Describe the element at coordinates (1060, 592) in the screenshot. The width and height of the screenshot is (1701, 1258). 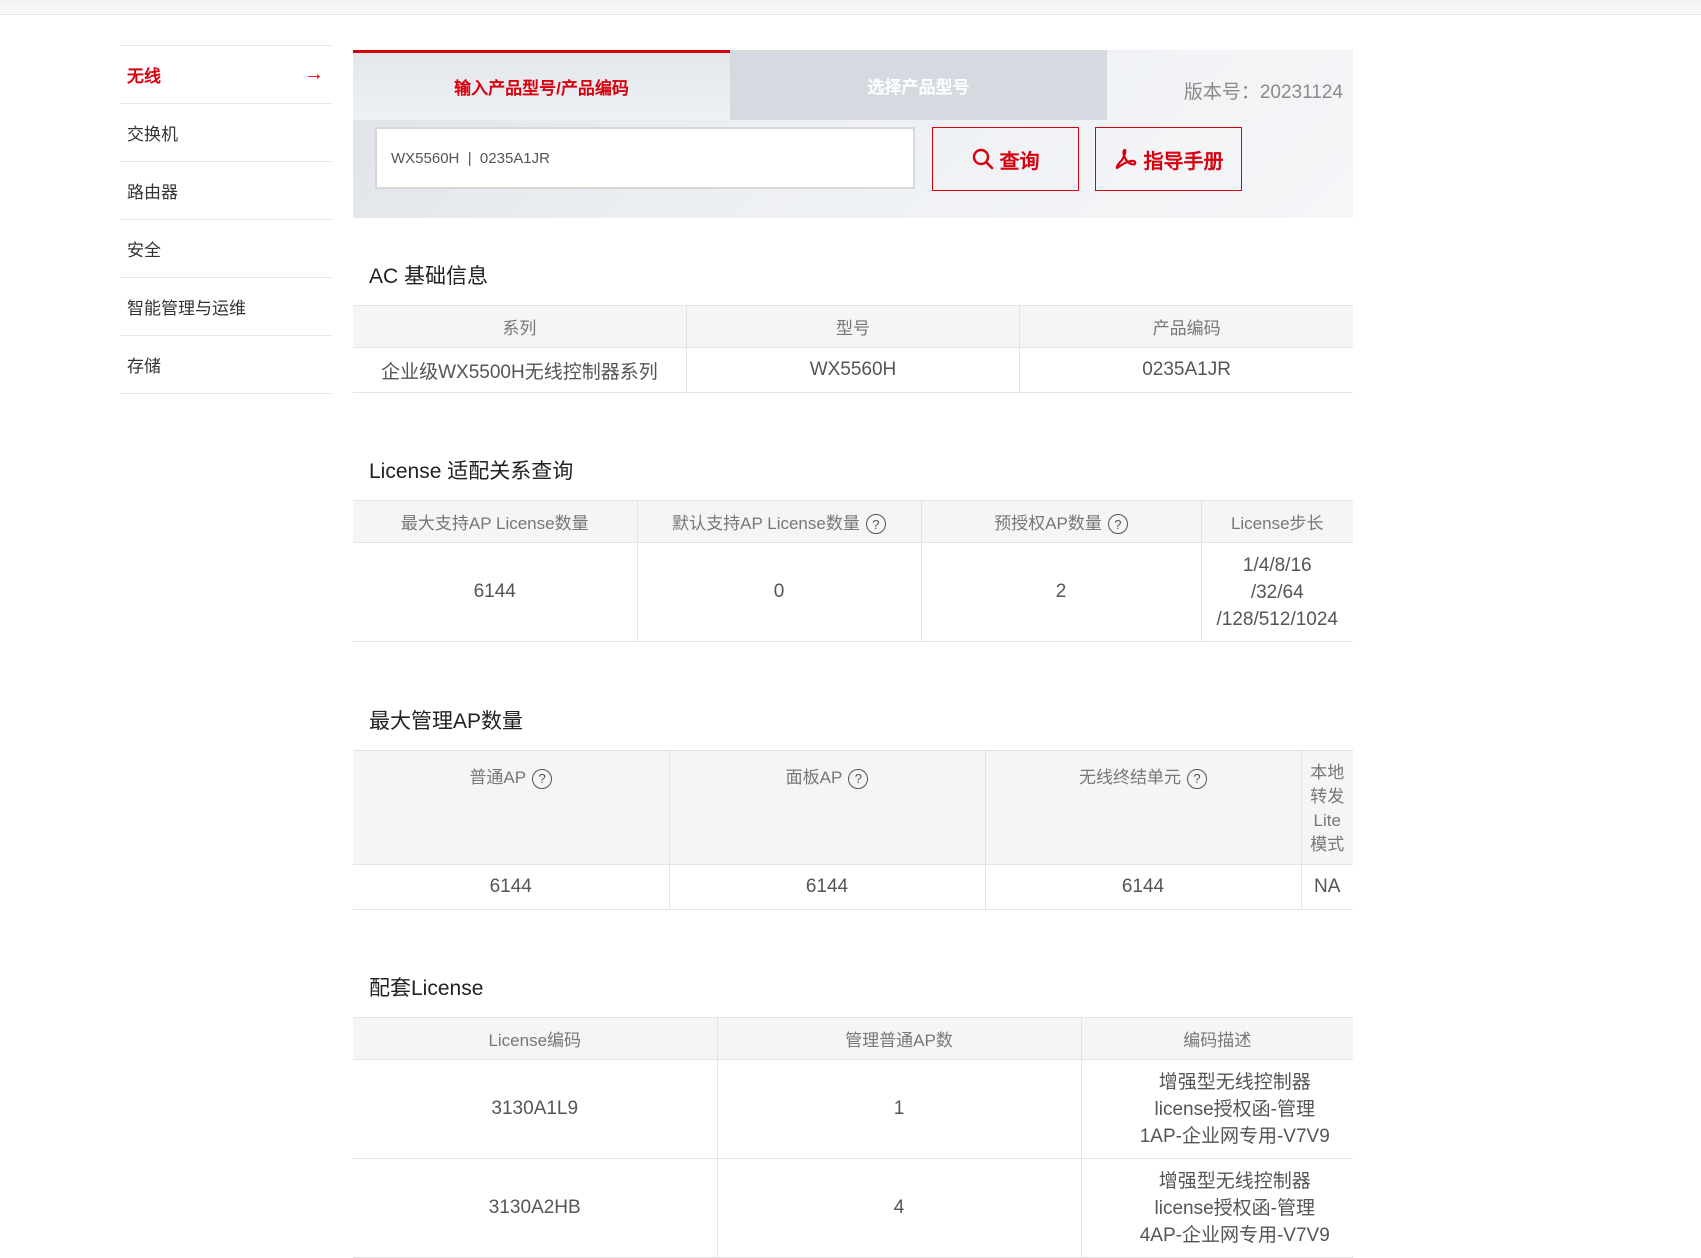
I see `cell-preauth-ap: 2` at that location.